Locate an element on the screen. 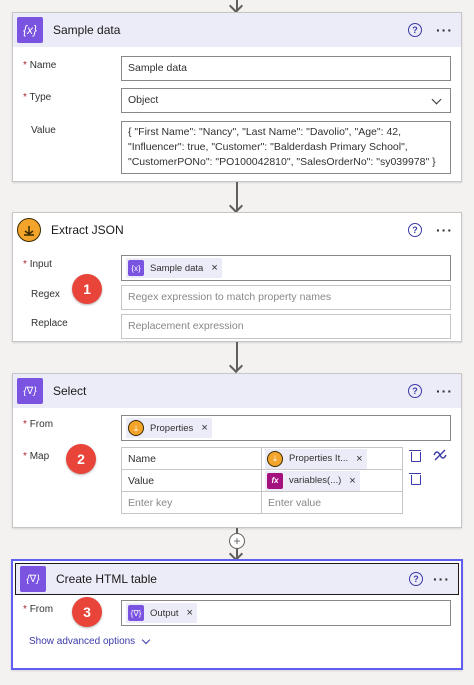  step-badge-2: 2 is located at coordinates (81, 459).